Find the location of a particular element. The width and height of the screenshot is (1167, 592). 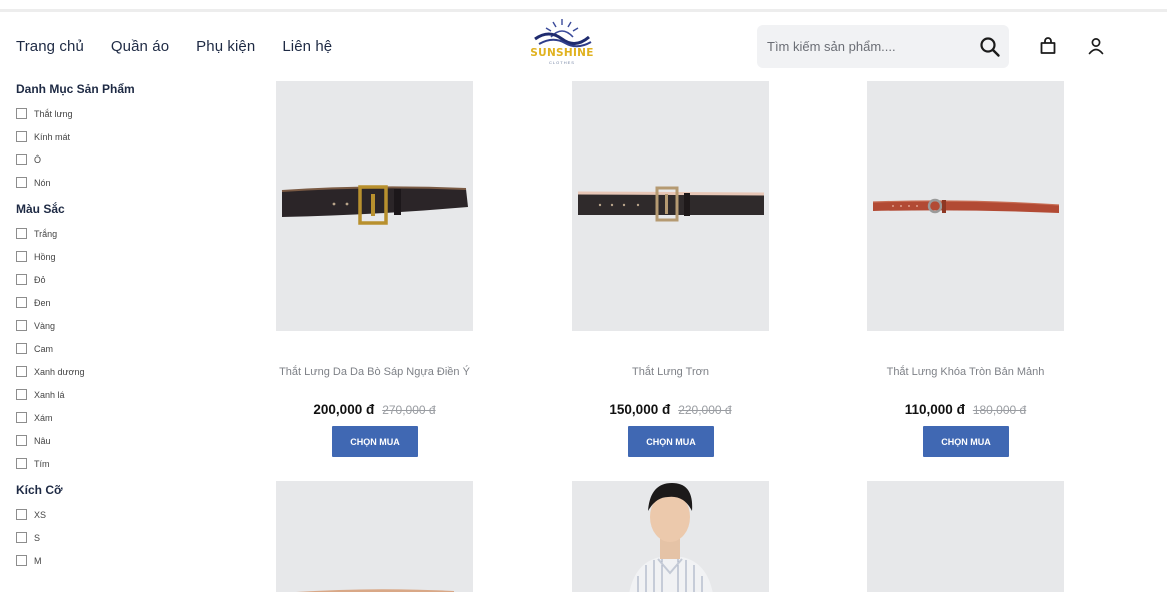

filter-option: Trắng is located at coordinates (116, 233).